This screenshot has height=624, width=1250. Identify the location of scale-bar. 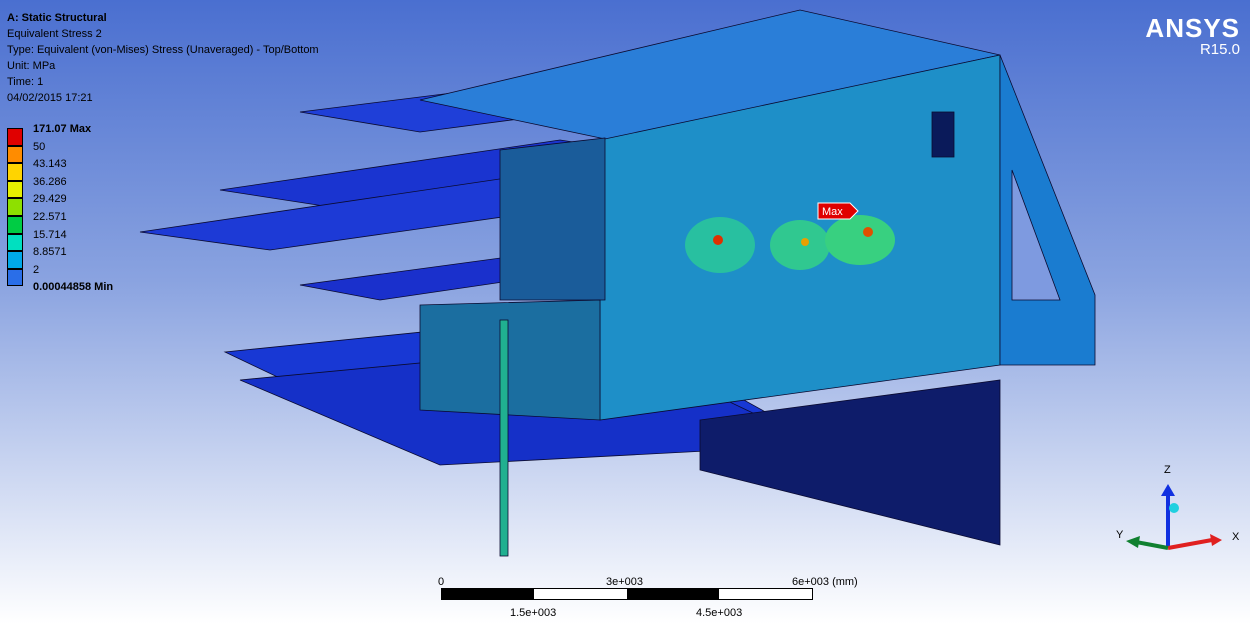
(627, 594).